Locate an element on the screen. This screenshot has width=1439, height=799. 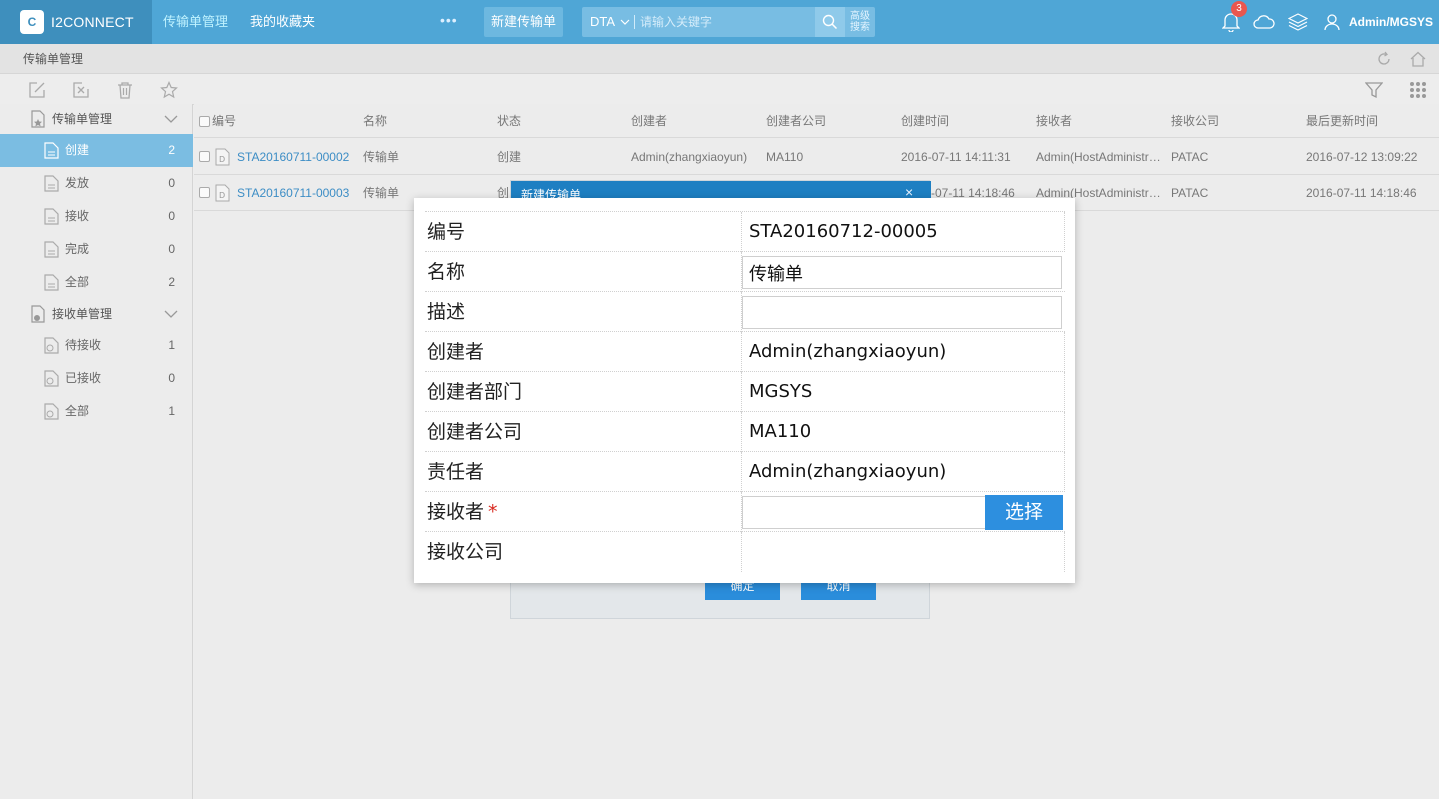
column-header: 创建时间 is located at coordinates (925, 121).